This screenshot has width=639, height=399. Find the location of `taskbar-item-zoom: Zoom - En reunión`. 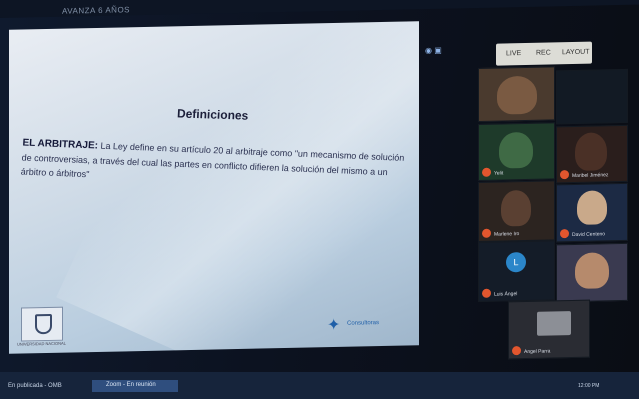

taskbar-item-zoom: Zoom - En reunión is located at coordinates (135, 386).